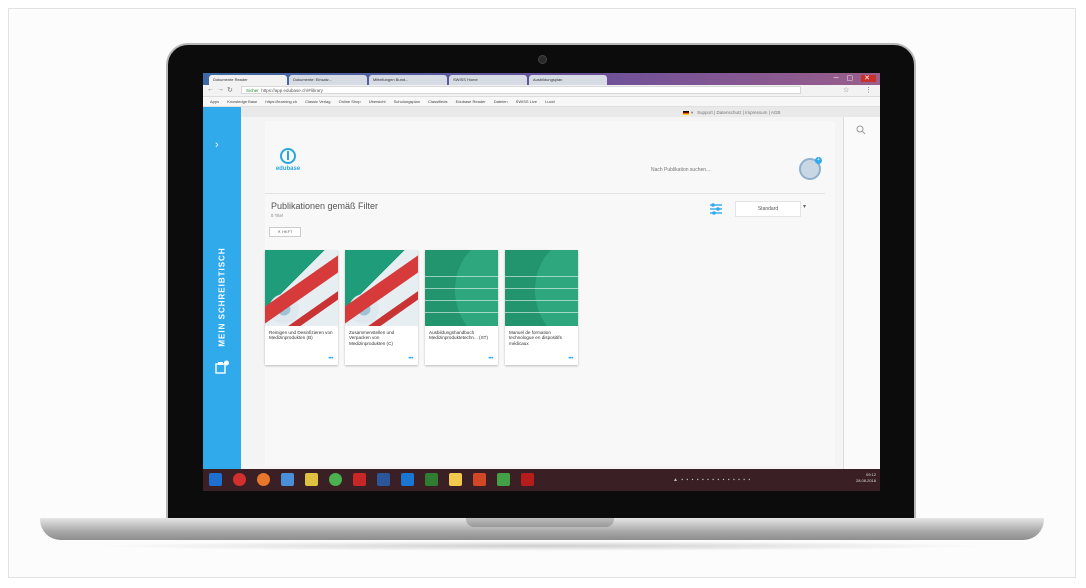 The image size is (1086, 588). What do you see at coordinates (311, 479) in the screenshot?
I see `folder-icon` at bounding box center [311, 479].